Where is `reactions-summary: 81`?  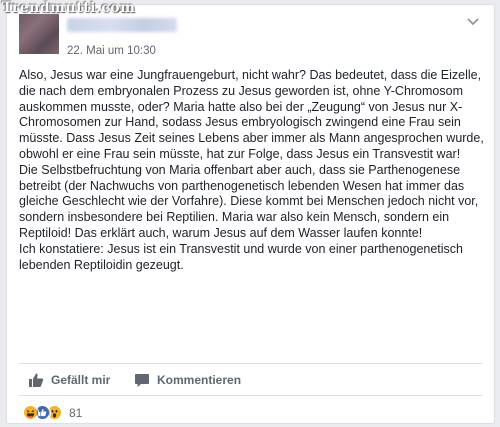
reactions-summary: 81 is located at coordinates (52, 413).